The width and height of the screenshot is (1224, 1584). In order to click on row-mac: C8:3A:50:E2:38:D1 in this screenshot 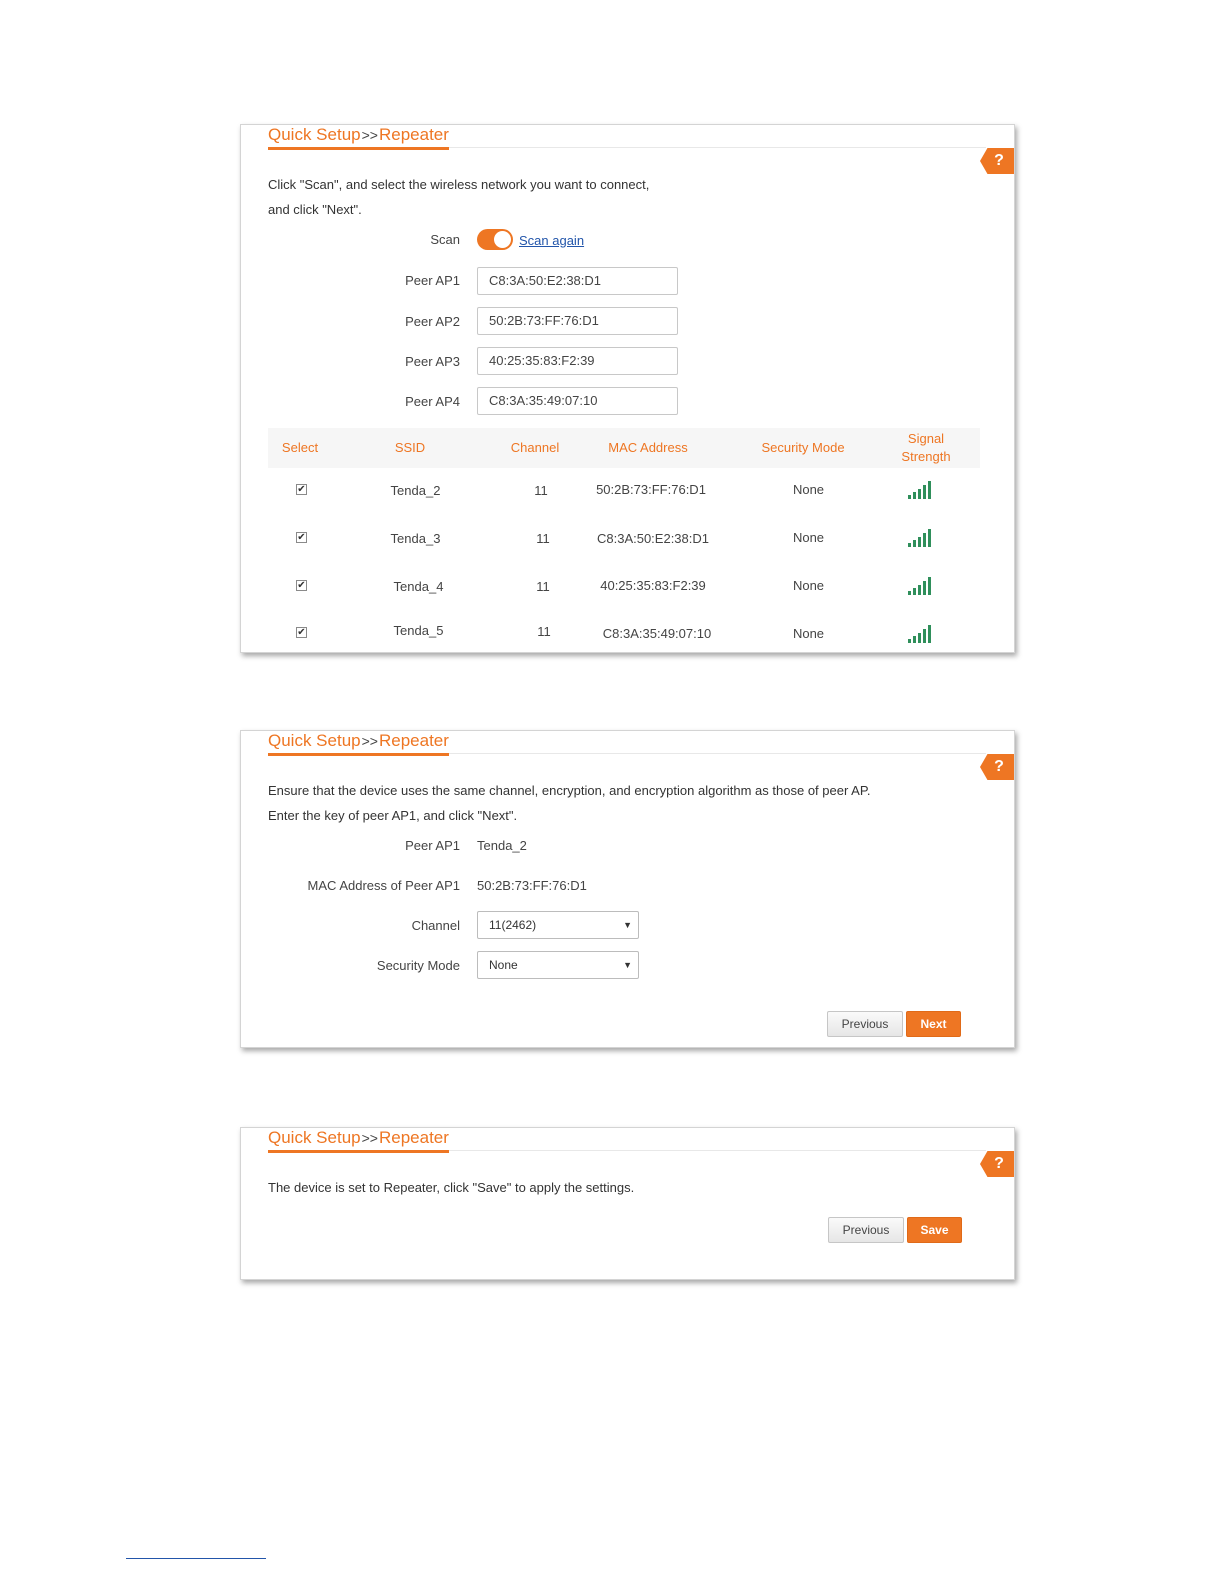, I will do `click(653, 538)`.